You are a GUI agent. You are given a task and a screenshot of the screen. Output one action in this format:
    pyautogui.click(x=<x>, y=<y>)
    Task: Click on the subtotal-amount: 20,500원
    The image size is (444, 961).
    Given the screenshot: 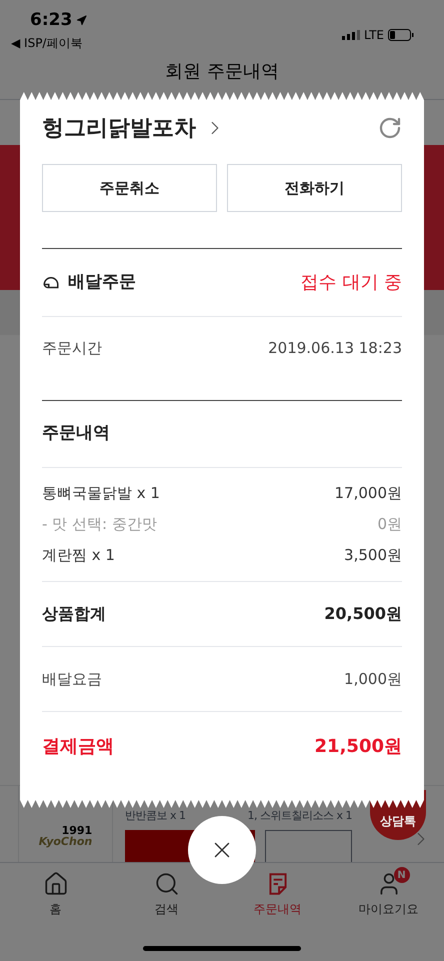 What is the action you would take?
    pyautogui.click(x=363, y=614)
    